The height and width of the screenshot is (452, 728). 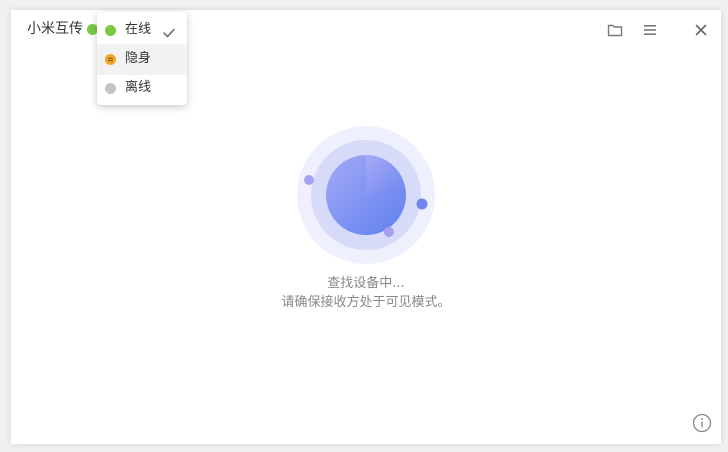 What do you see at coordinates (701, 30) in the screenshot?
I see `close-icon` at bounding box center [701, 30].